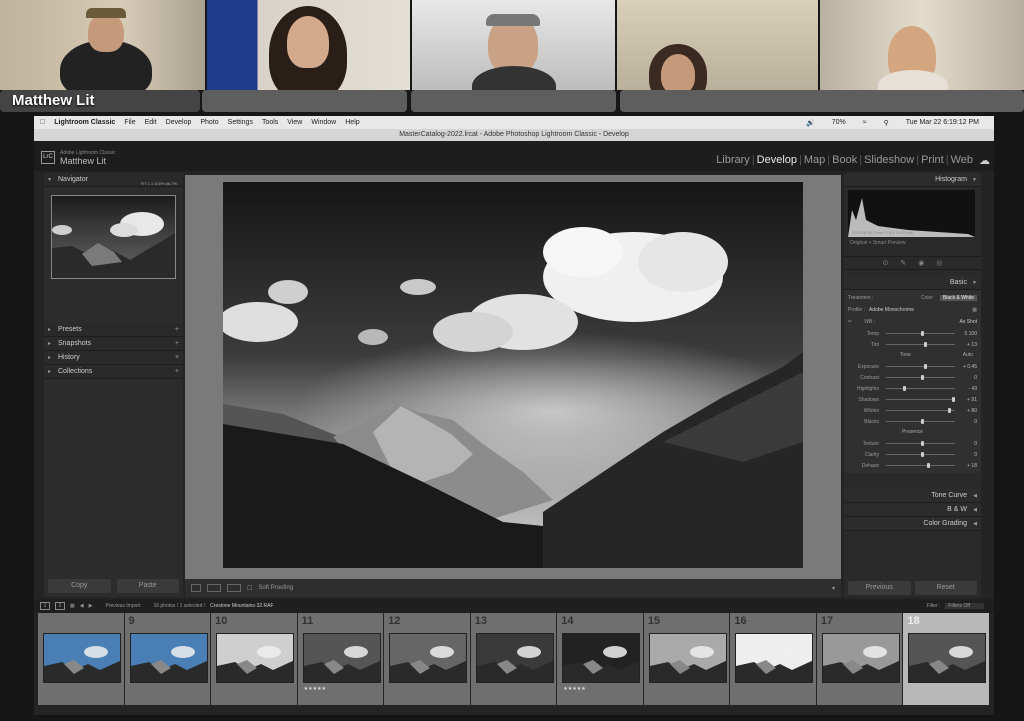  Describe the element at coordinates (151, 122) in the screenshot. I see `menu-edit: Edit` at that location.